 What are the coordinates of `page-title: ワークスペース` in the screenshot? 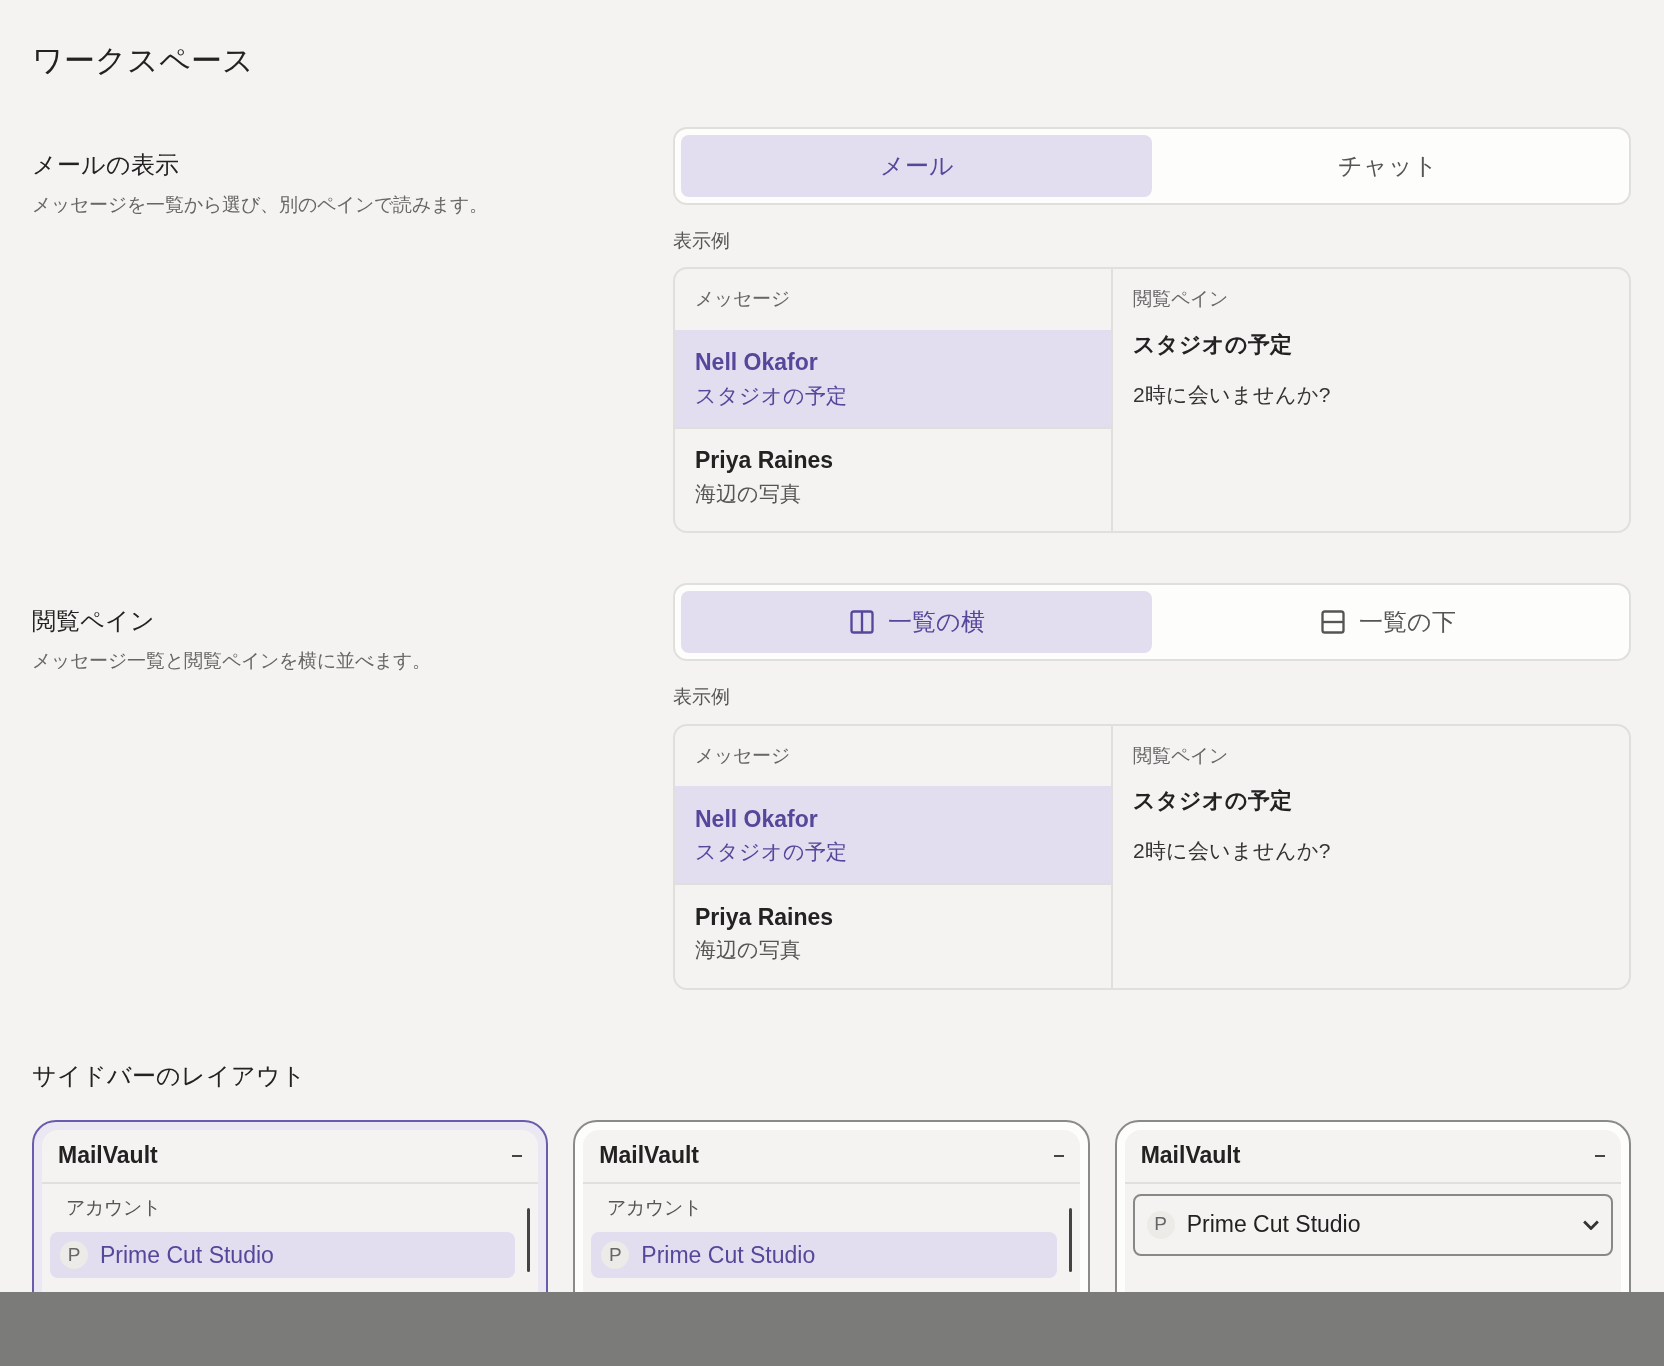 It's located at (143, 61).